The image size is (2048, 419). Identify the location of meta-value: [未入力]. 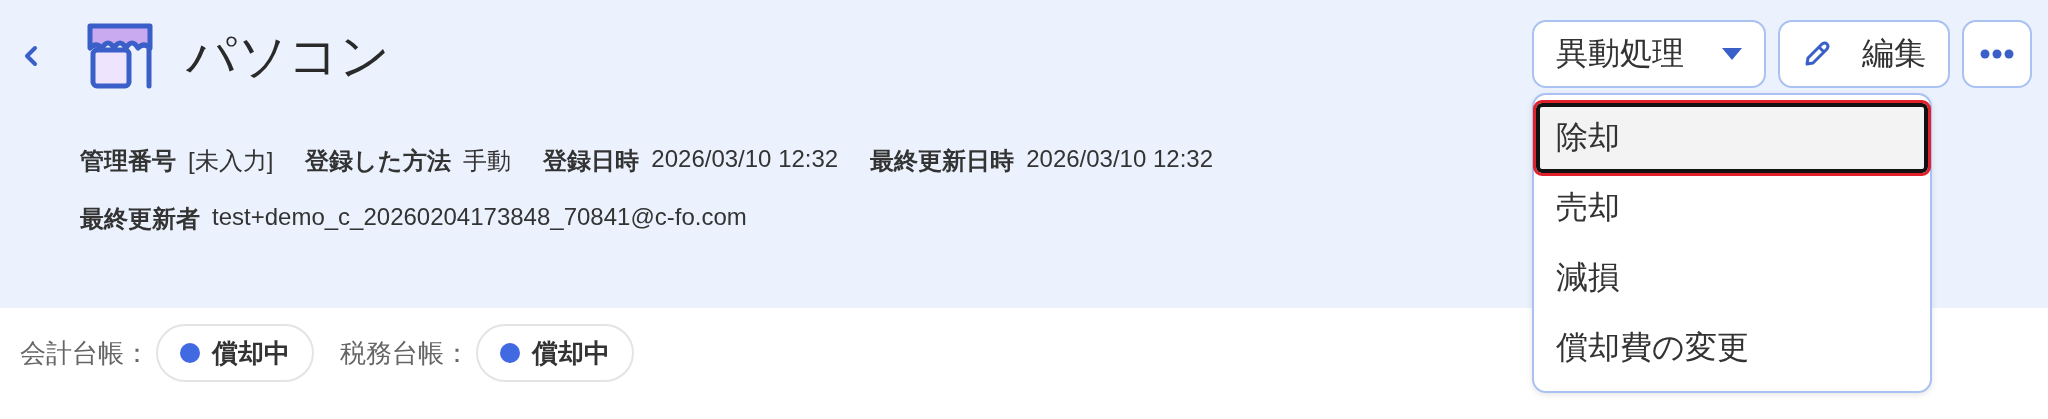
(231, 161).